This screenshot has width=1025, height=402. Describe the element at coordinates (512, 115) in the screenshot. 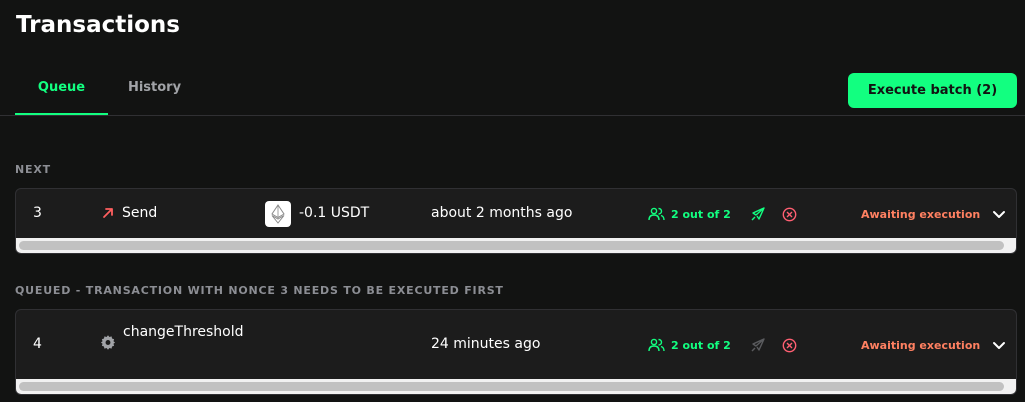

I see `tab-divider` at that location.